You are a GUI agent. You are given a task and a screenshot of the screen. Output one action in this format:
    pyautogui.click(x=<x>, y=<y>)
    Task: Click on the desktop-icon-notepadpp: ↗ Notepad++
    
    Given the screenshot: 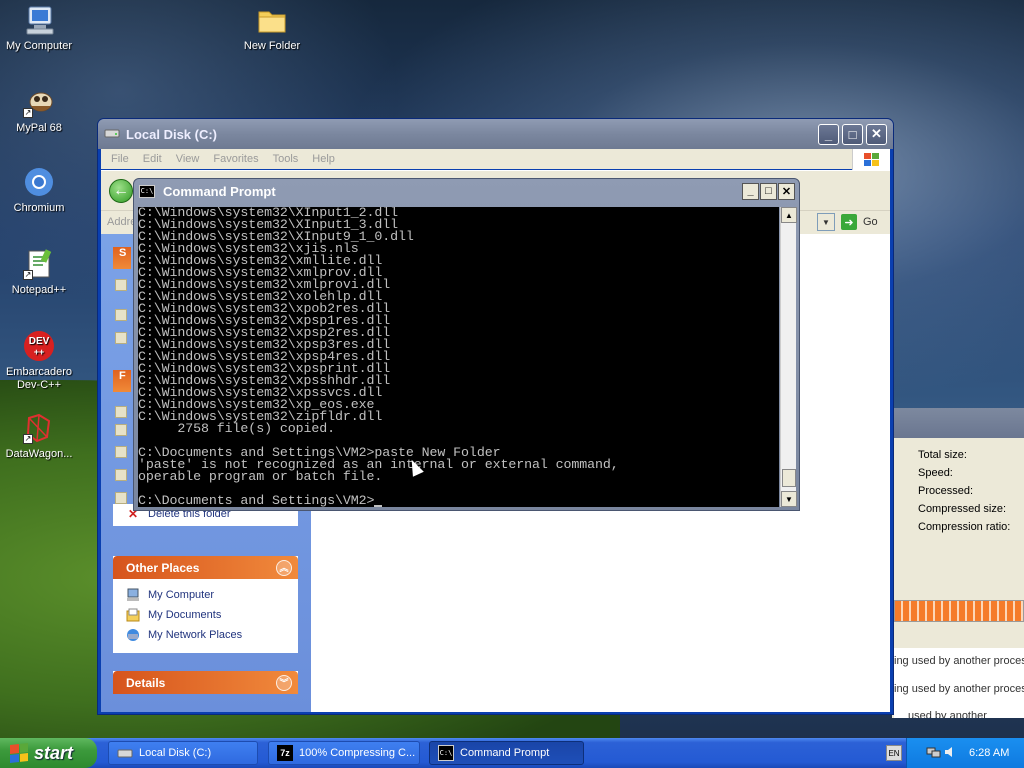 What is the action you would take?
    pyautogui.click(x=40, y=272)
    